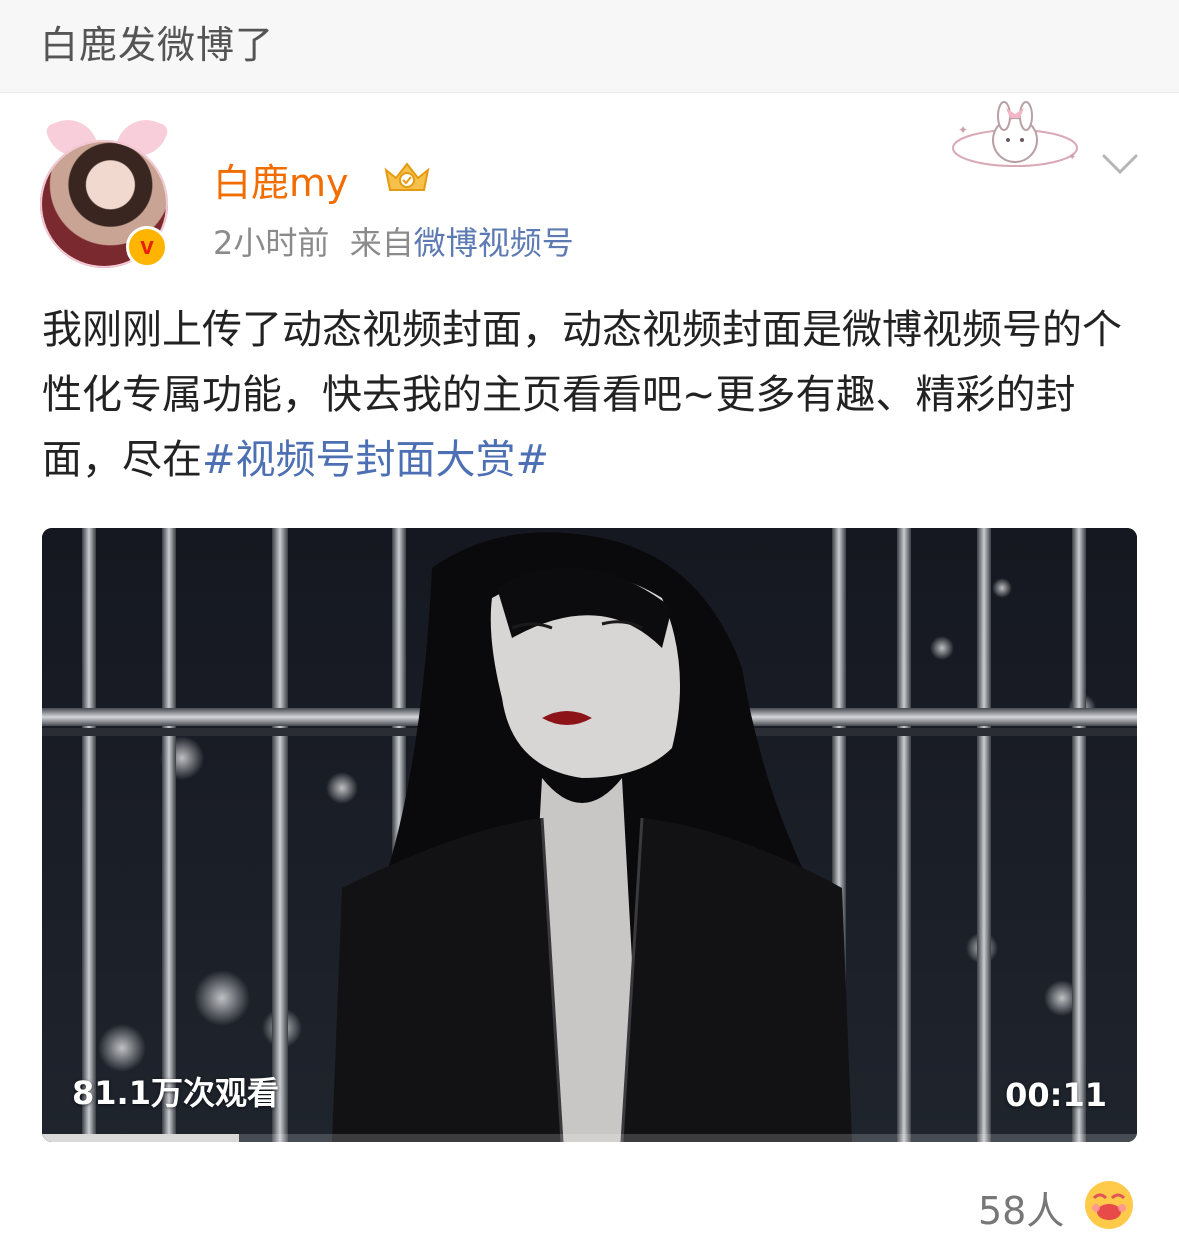 This screenshot has width=1179, height=1235. I want to click on bunny-sticker-icon: ✦✦, so click(1015, 134).